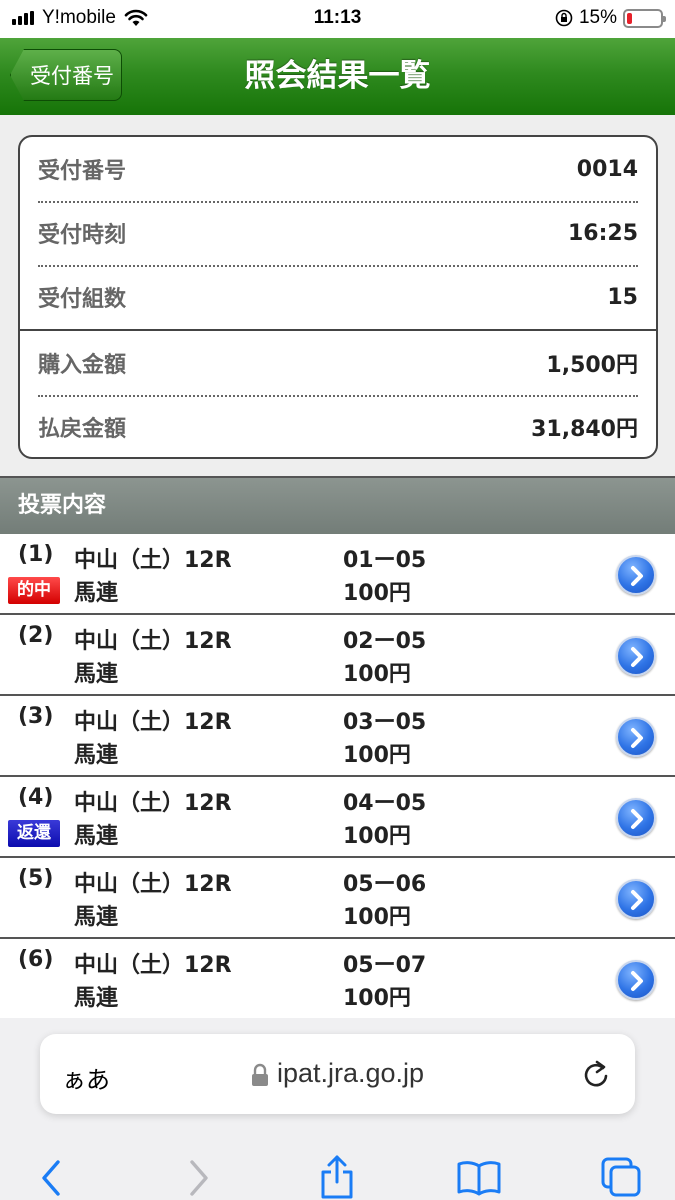 The image size is (675, 1200). I want to click on page-title: 照会結果一覧, so click(337, 76).